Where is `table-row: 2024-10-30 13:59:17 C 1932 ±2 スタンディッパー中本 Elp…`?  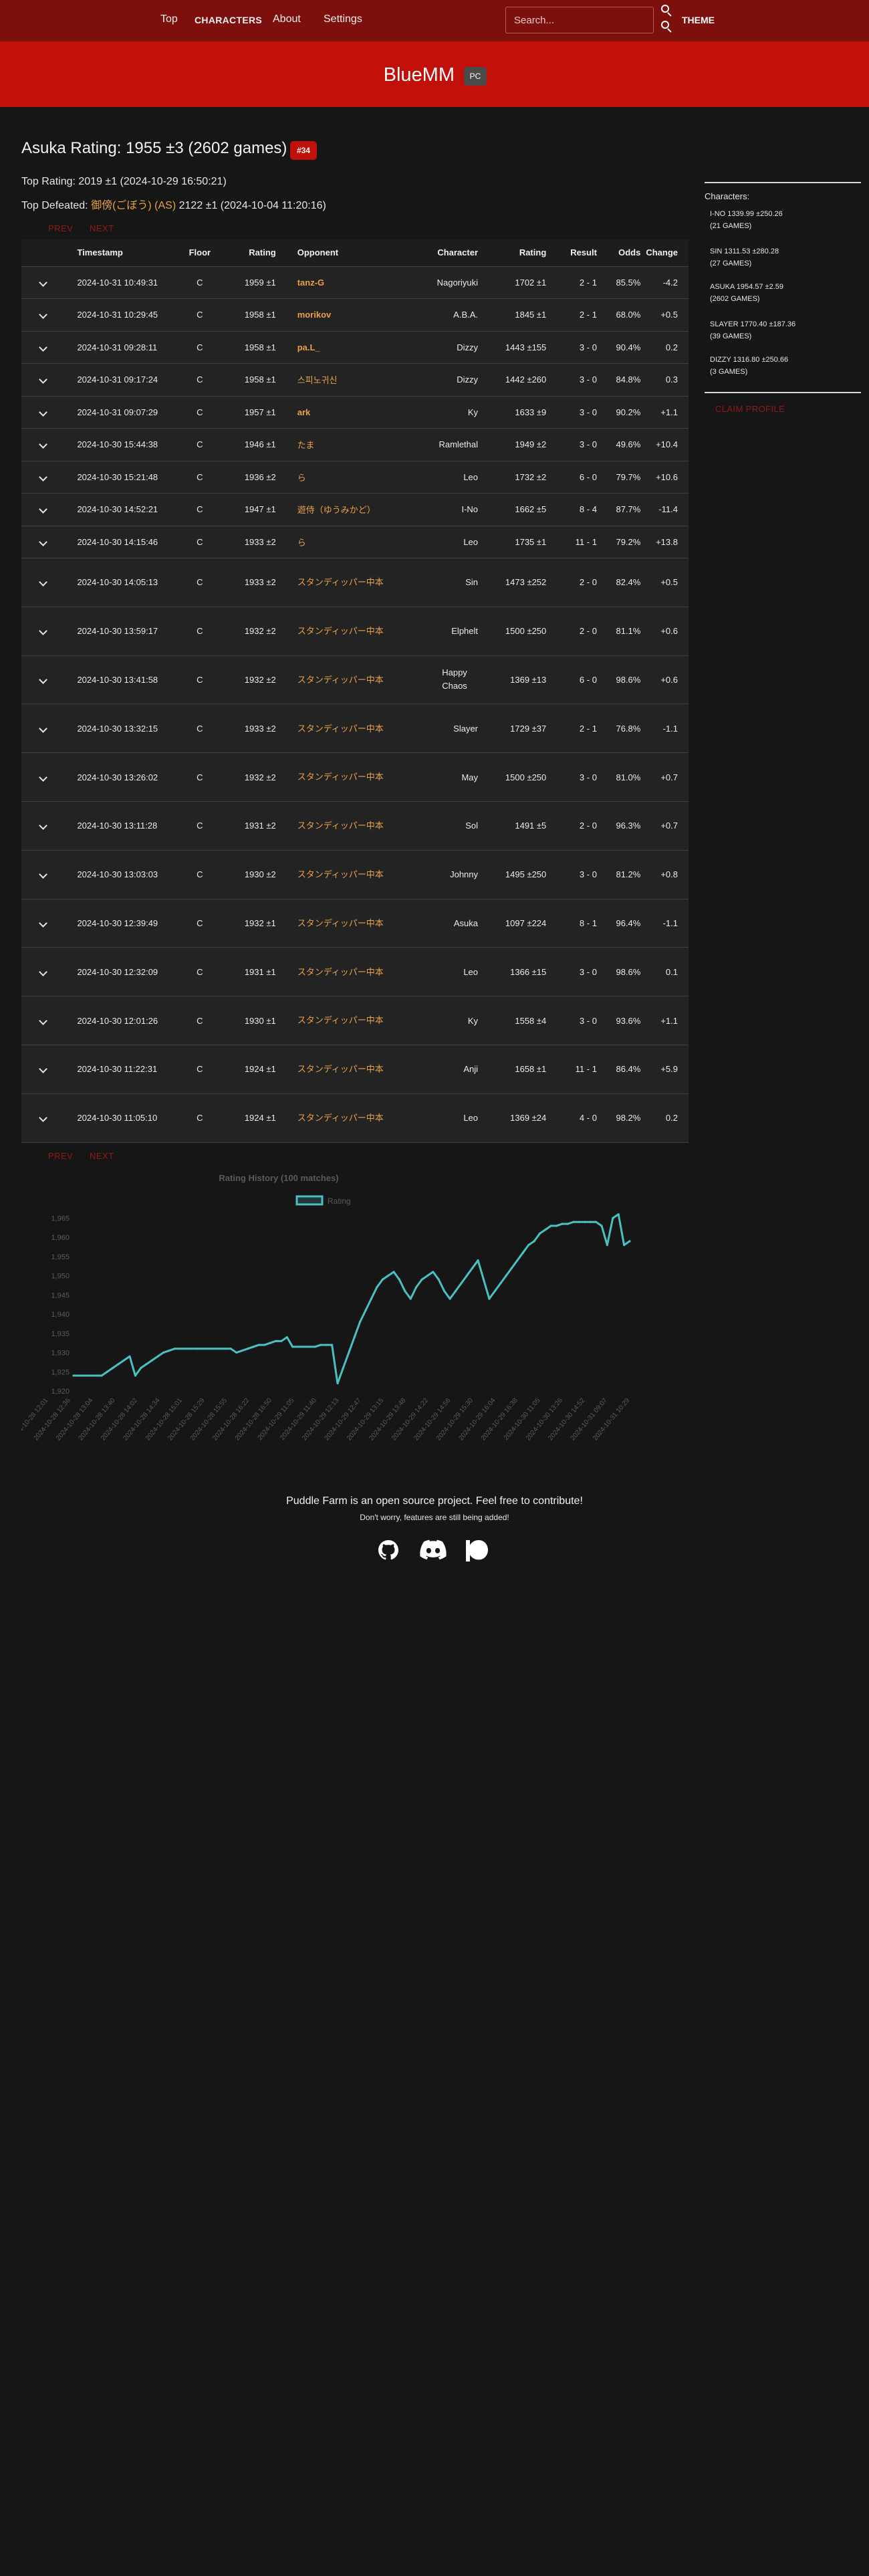 table-row: 2024-10-30 13:59:17 C 1932 ±2 スタンディッパー中本 Elp… is located at coordinates (355, 631).